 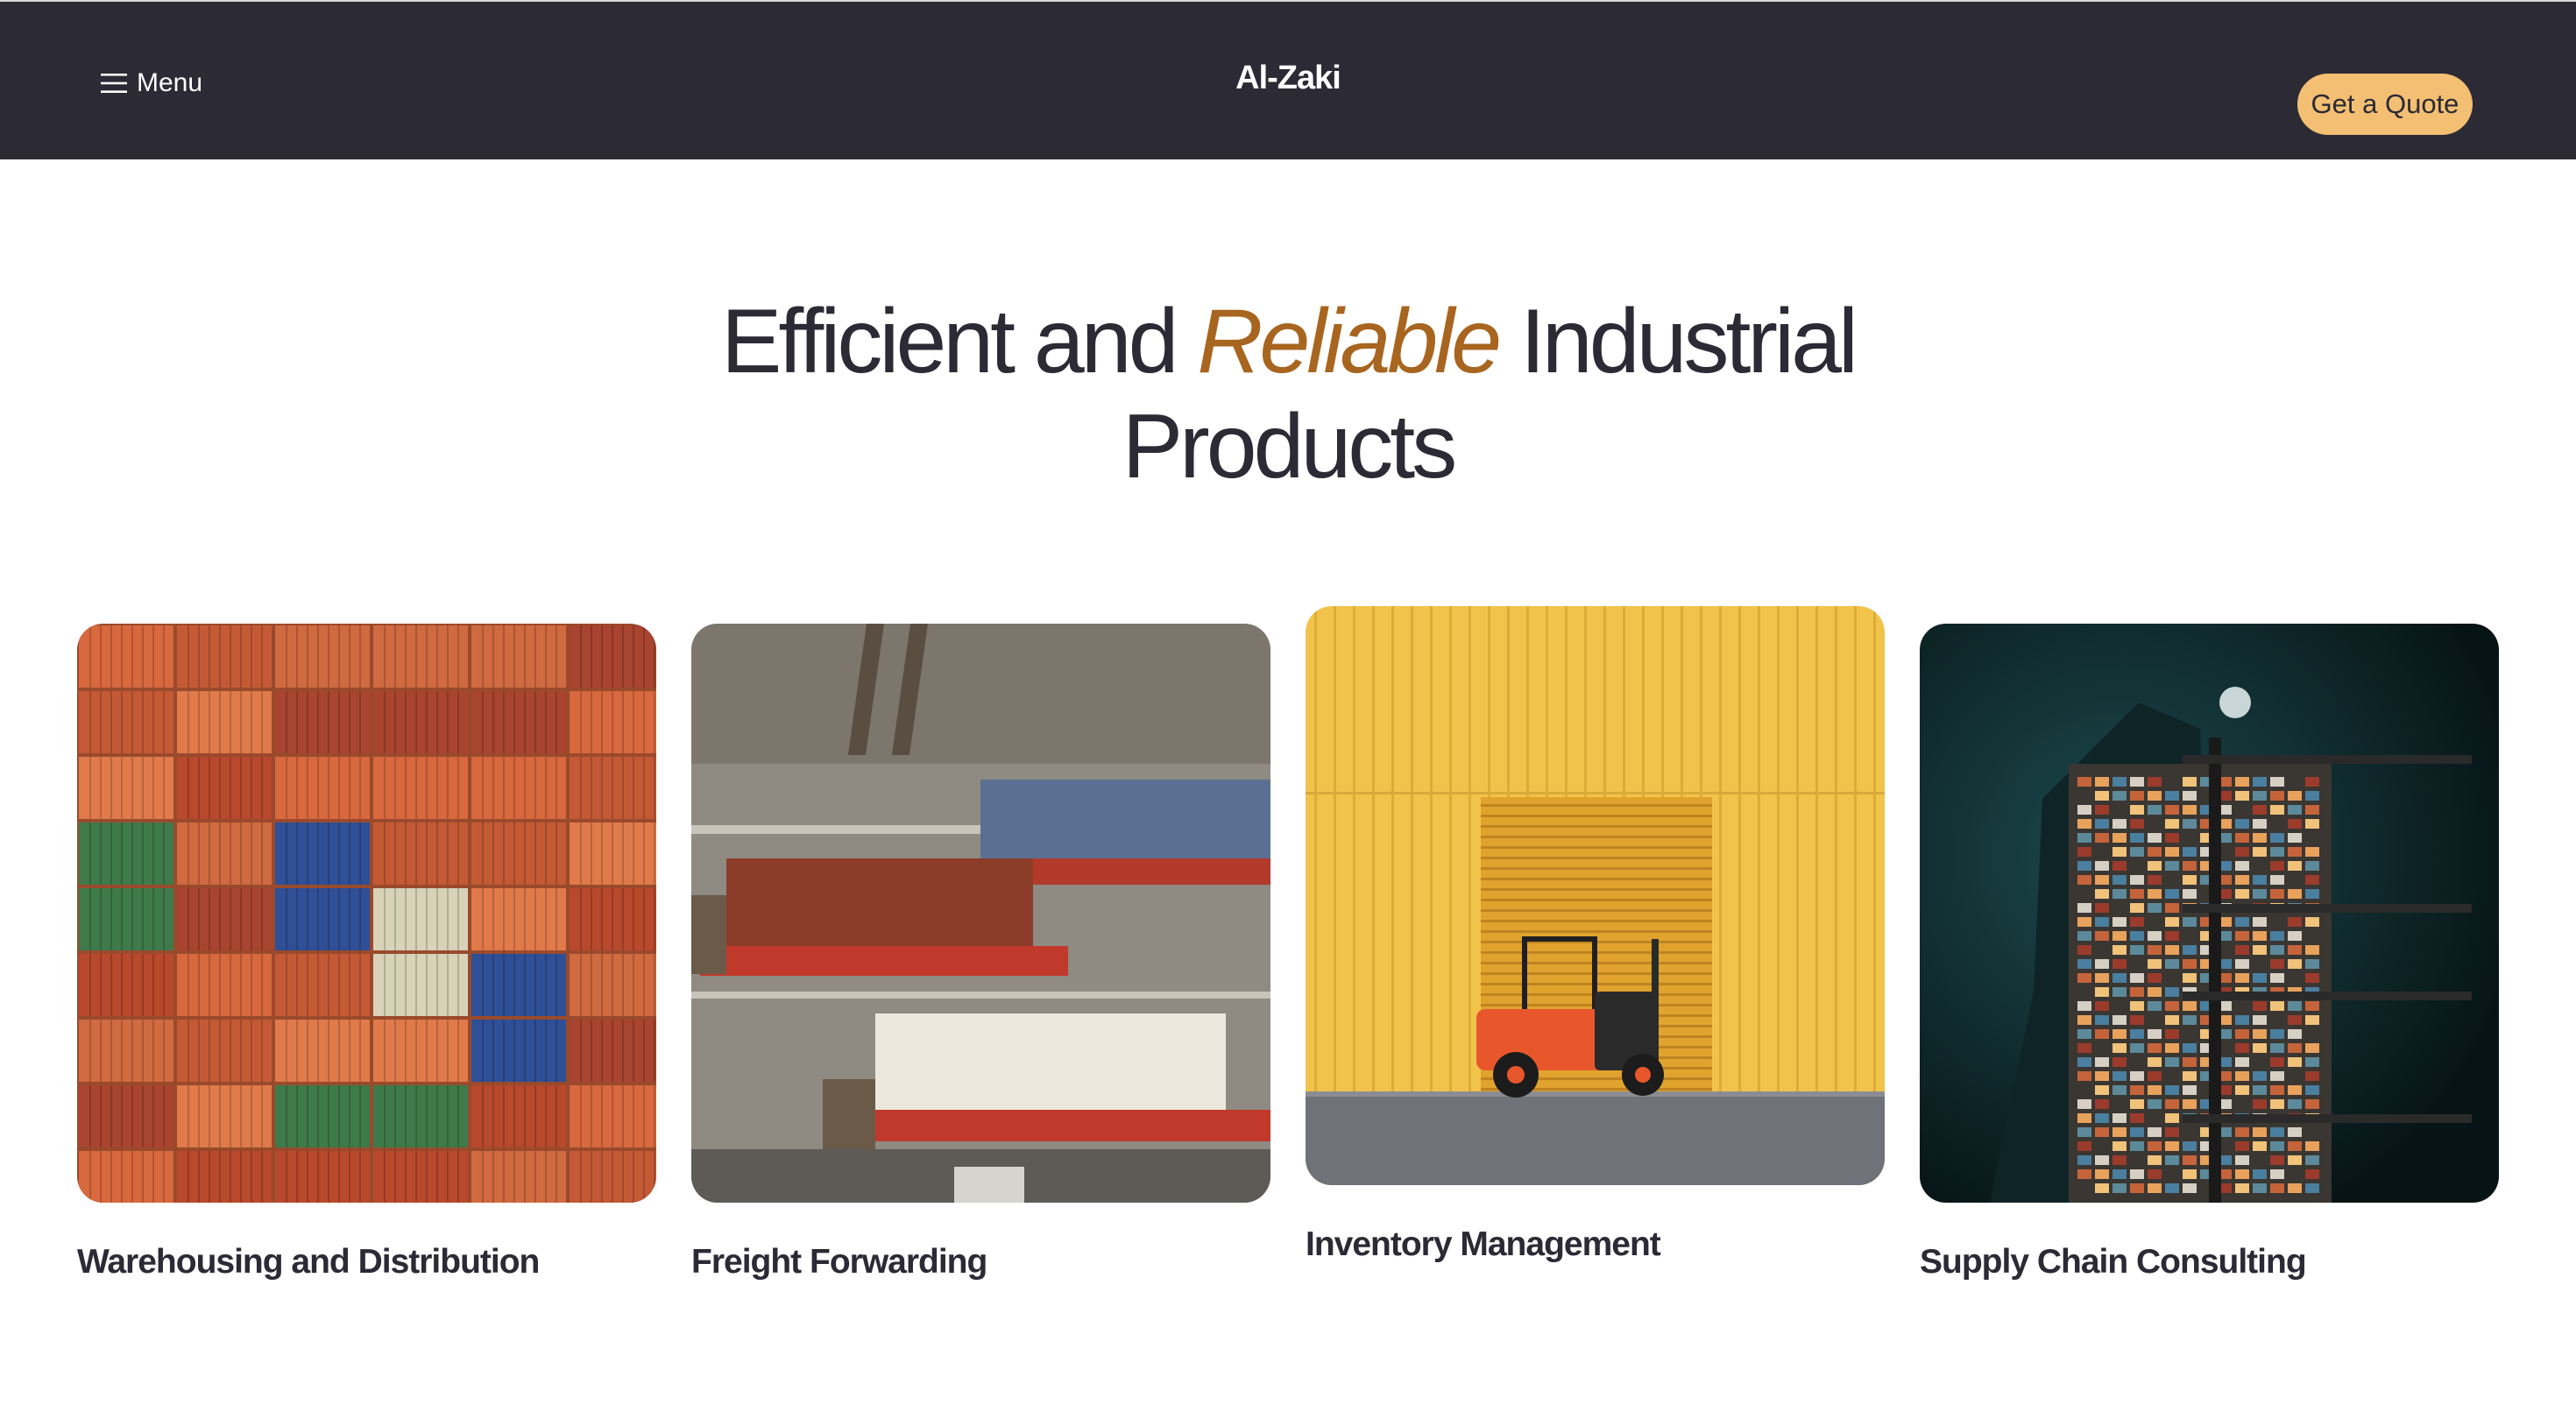 I want to click on top-navbar: Menu Al-Zaki Get a Quote, so click(x=1288, y=79).